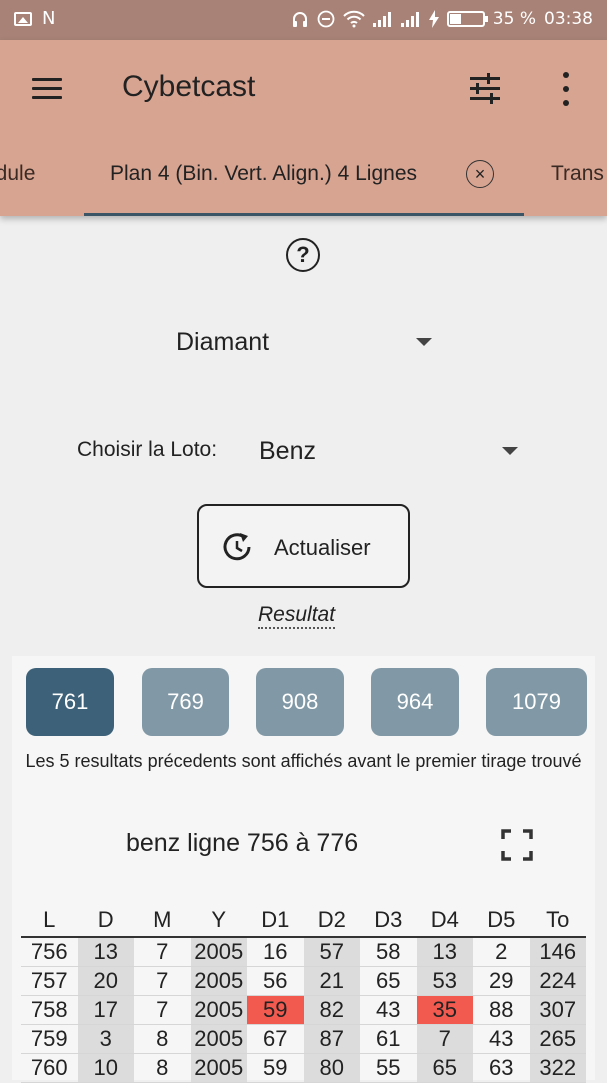 The image size is (607, 1083). I want to click on table-cell: 265, so click(557, 1039).